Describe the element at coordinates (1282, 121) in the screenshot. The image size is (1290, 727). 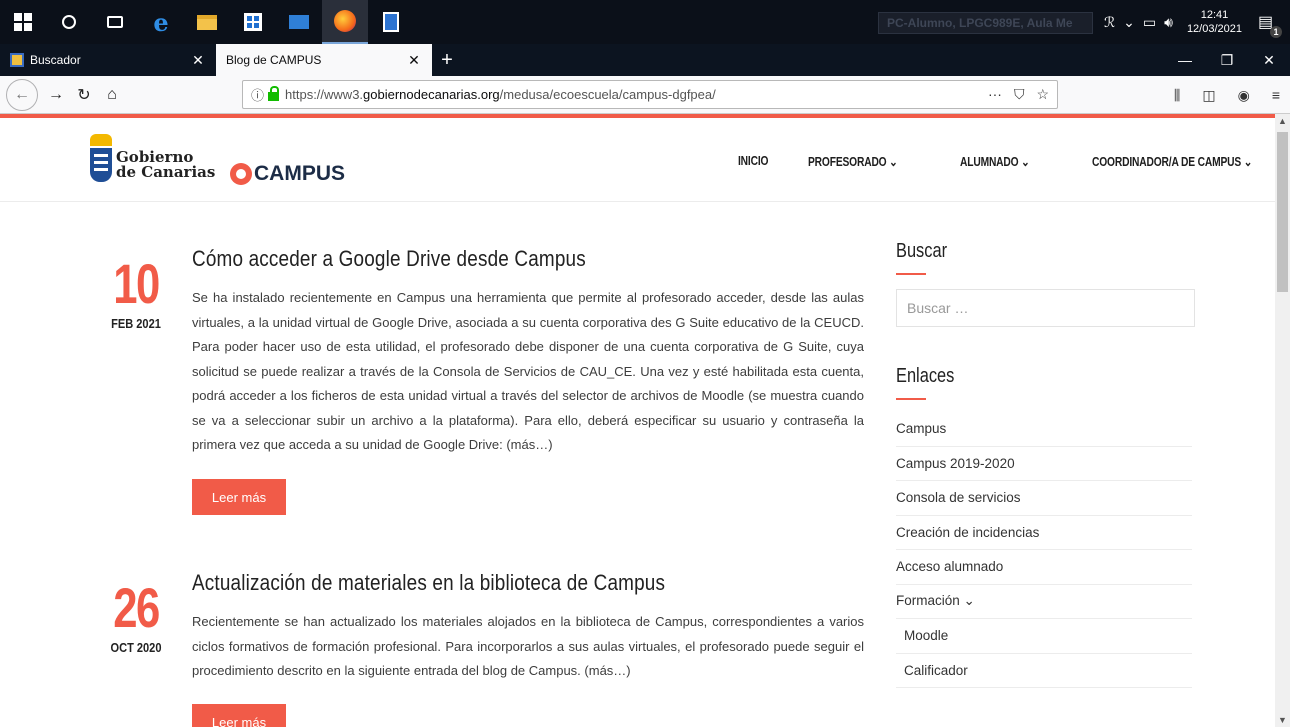
I see `scroll-up-icon: ▲` at that location.